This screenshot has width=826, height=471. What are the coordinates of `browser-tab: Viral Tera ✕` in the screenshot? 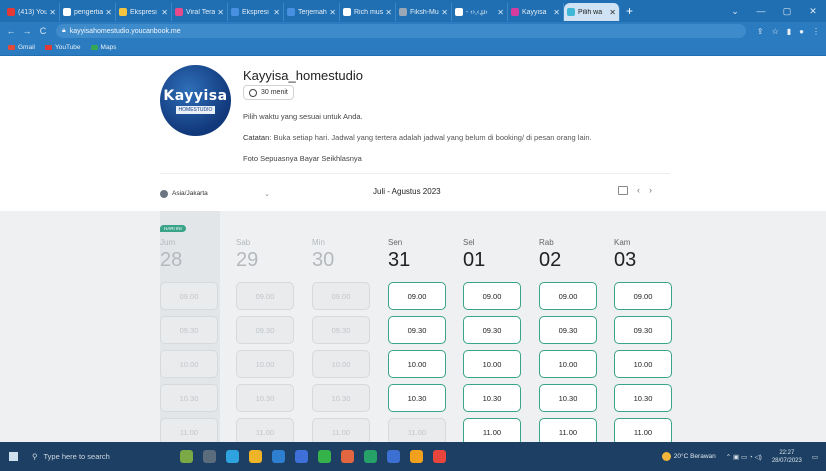 It's located at (200, 12).